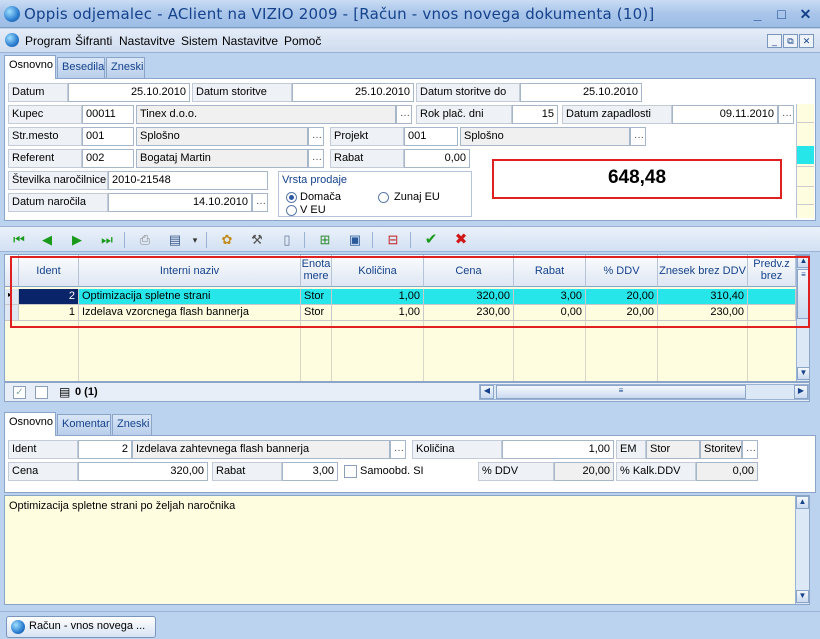  What do you see at coordinates (316, 158) in the screenshot?
I see `referent-lookup-button: ···` at bounding box center [316, 158].